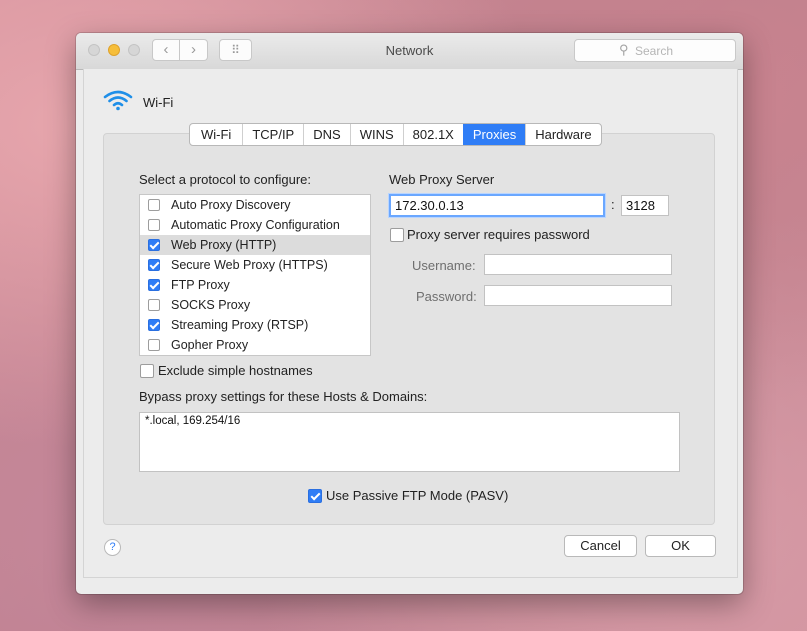  I want to click on protocol-label: Streaming Proxy (RTSP), so click(240, 325).